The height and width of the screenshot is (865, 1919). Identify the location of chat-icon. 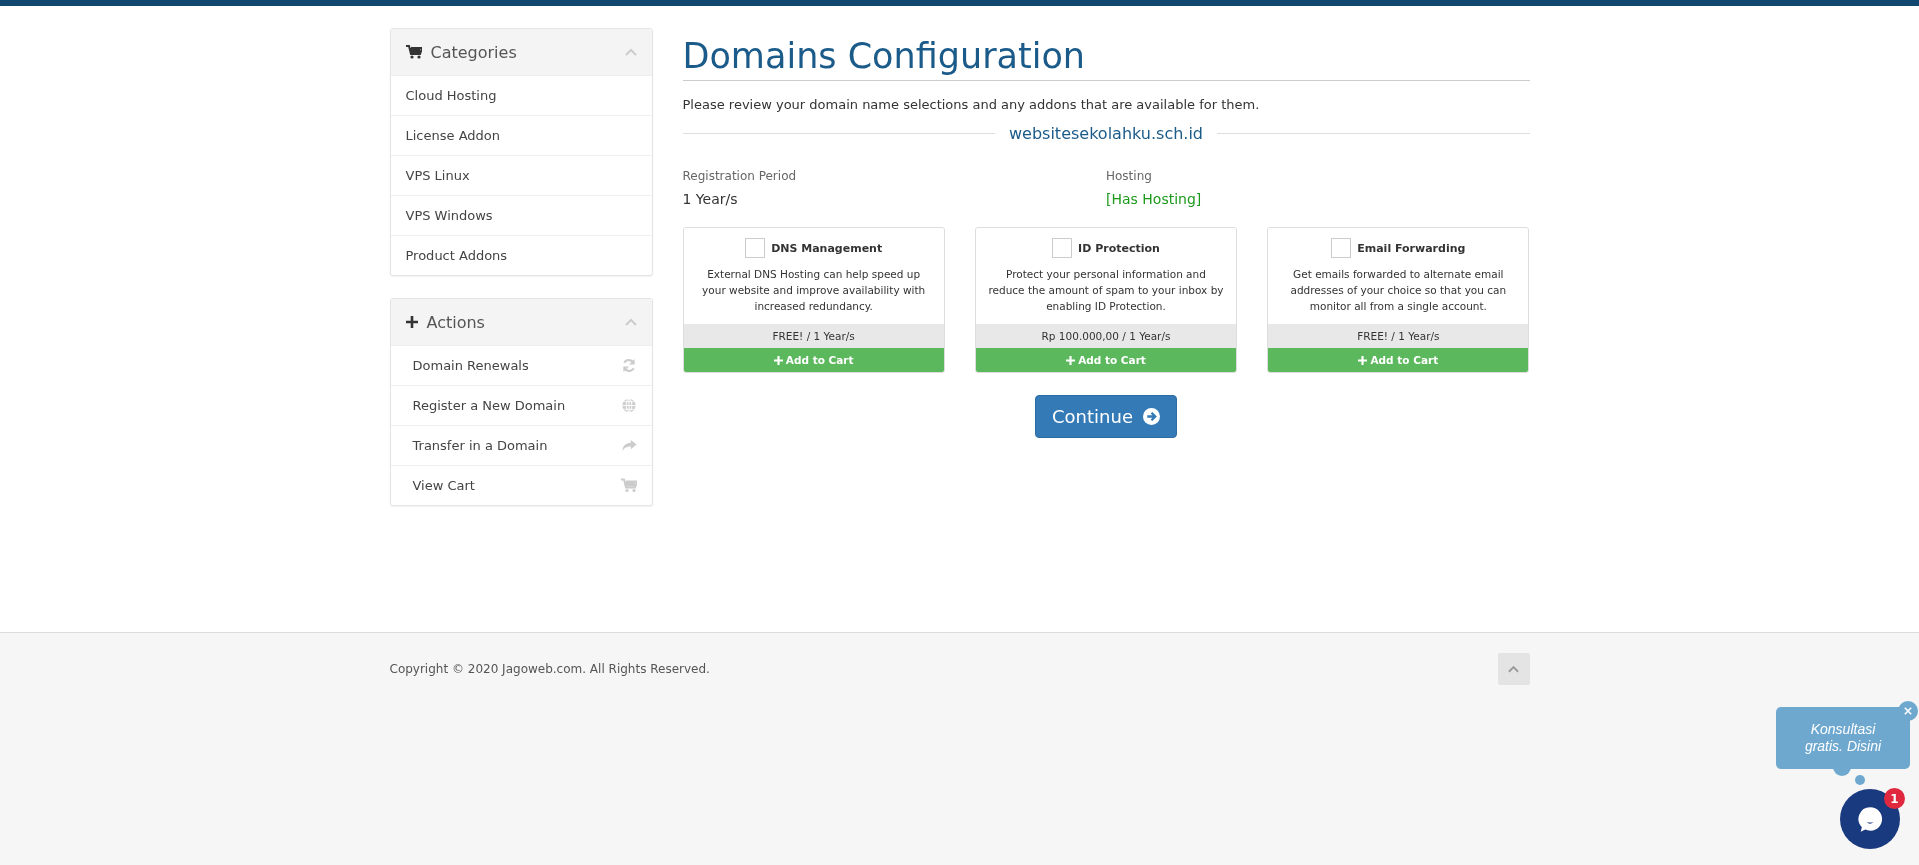
(1870, 819).